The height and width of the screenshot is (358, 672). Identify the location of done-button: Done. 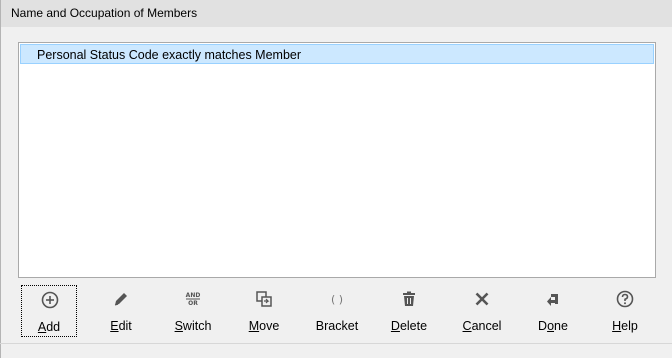
(553, 311).